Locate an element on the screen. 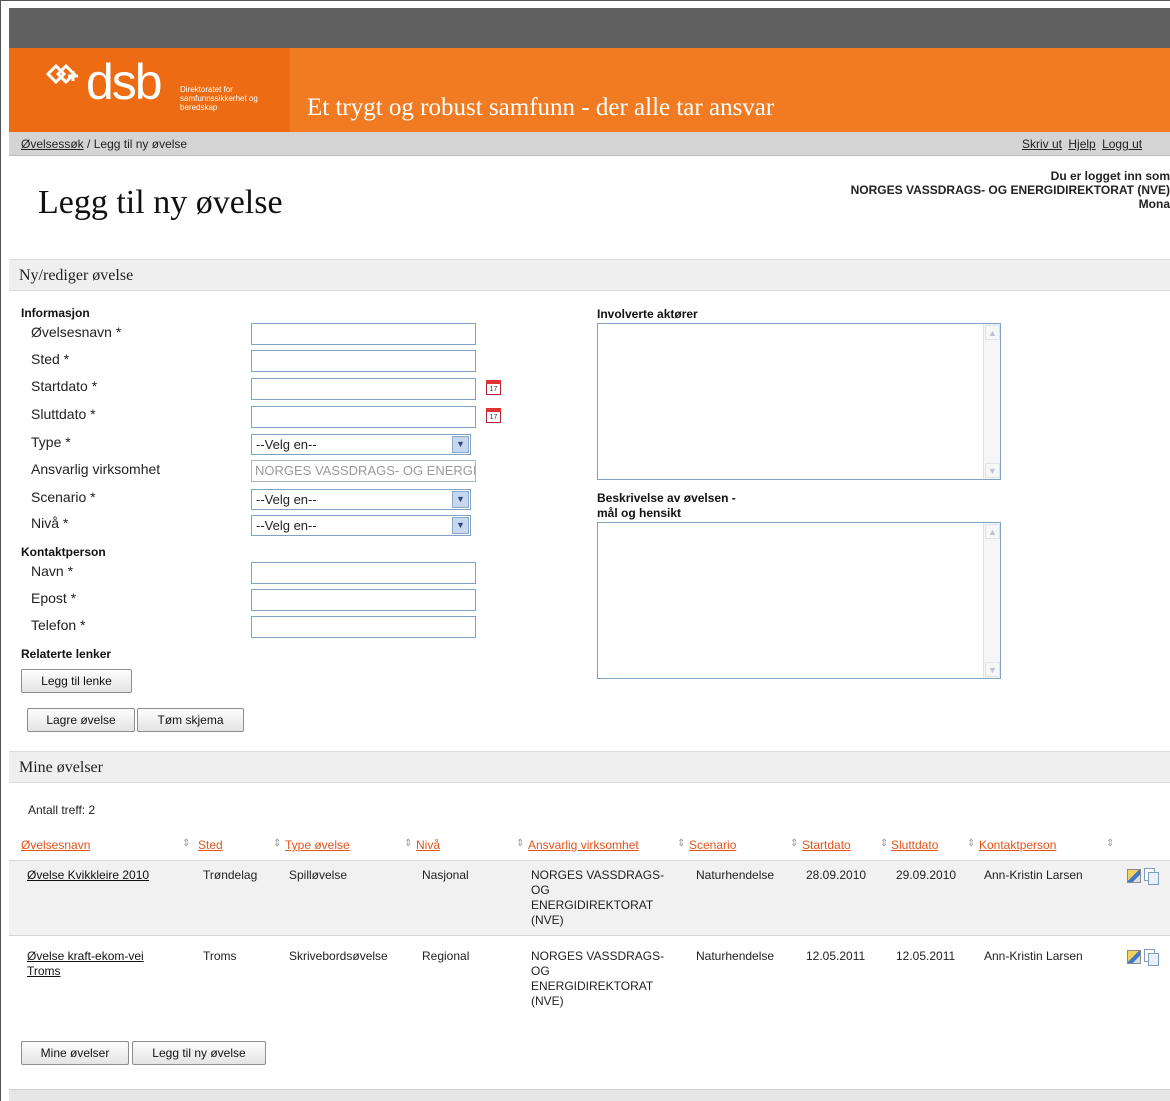 The image size is (1170, 1101). row-name-link: Øvelse kraft-ekom-vei Troms is located at coordinates (85, 963).